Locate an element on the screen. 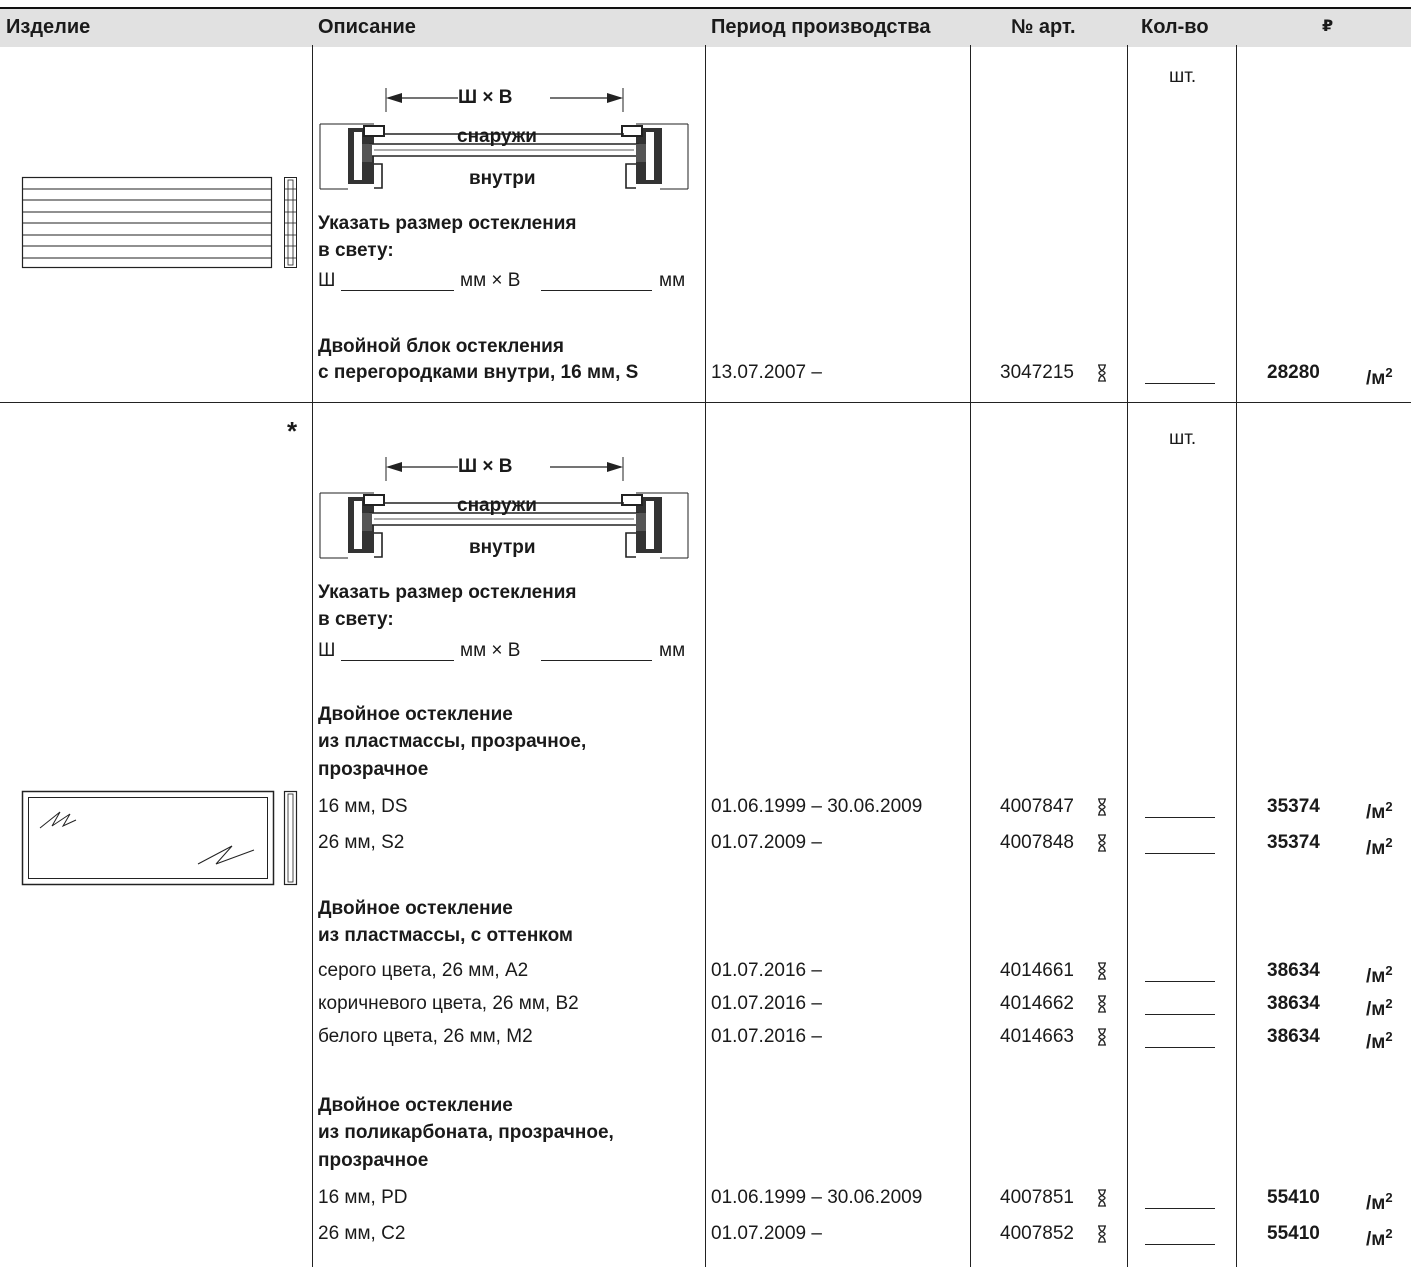  section-title: Двойной блок остекления is located at coordinates (441, 346).